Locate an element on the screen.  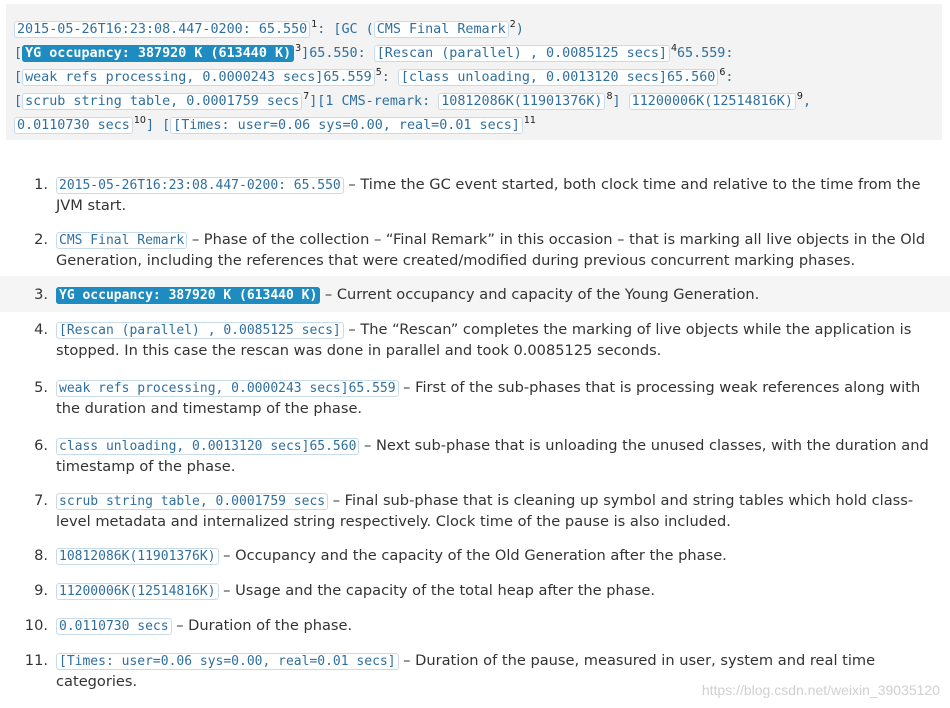
log-text: ] [ is located at coordinates (158, 125).